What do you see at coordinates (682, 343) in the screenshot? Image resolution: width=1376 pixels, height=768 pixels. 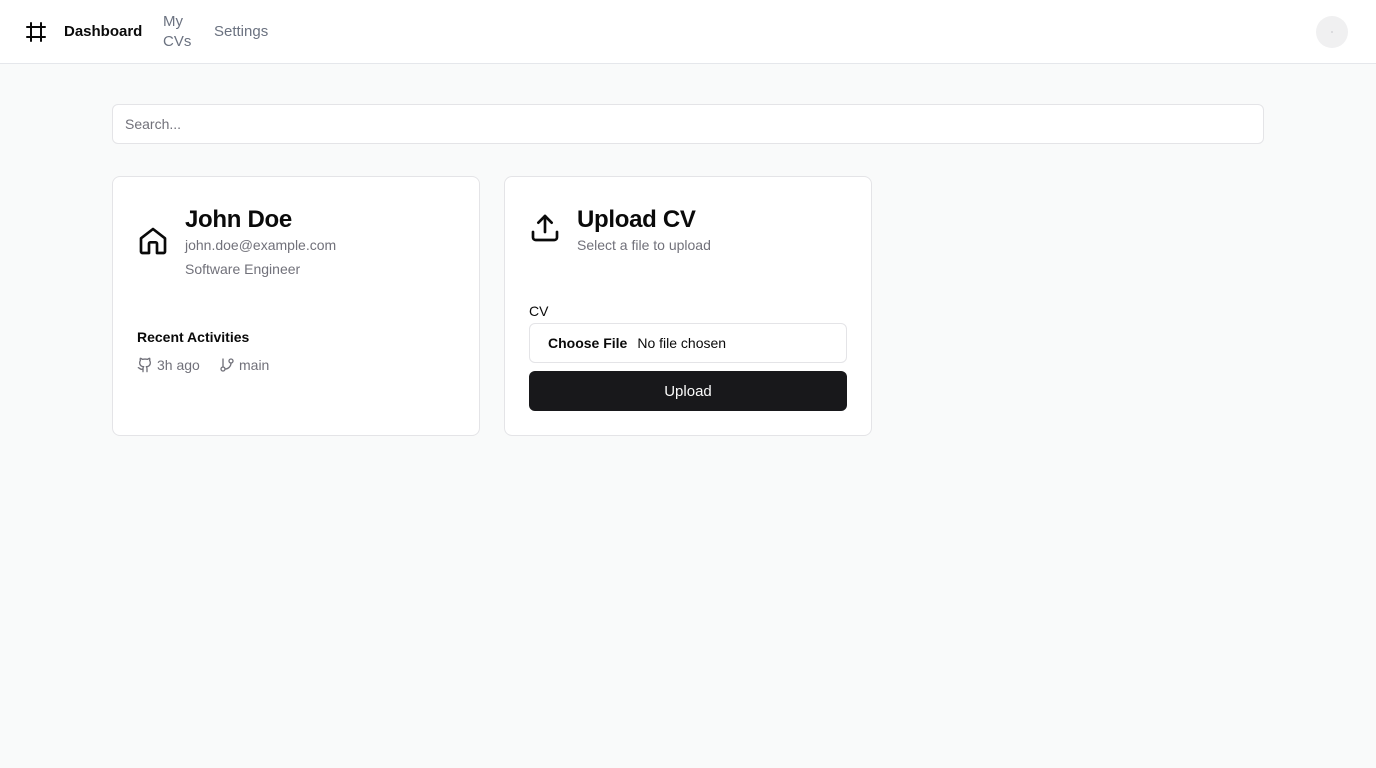 I see `file-status-text: No file chosen` at bounding box center [682, 343].